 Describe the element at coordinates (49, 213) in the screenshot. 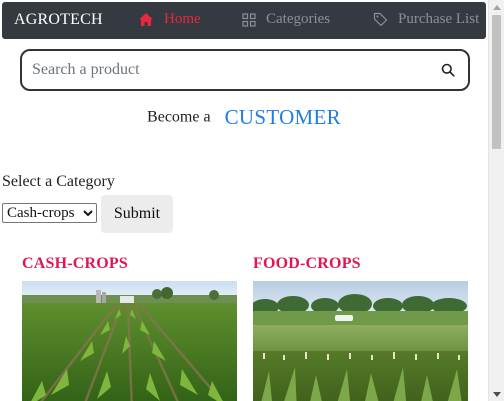

I see `category-select: Cash-crops` at that location.